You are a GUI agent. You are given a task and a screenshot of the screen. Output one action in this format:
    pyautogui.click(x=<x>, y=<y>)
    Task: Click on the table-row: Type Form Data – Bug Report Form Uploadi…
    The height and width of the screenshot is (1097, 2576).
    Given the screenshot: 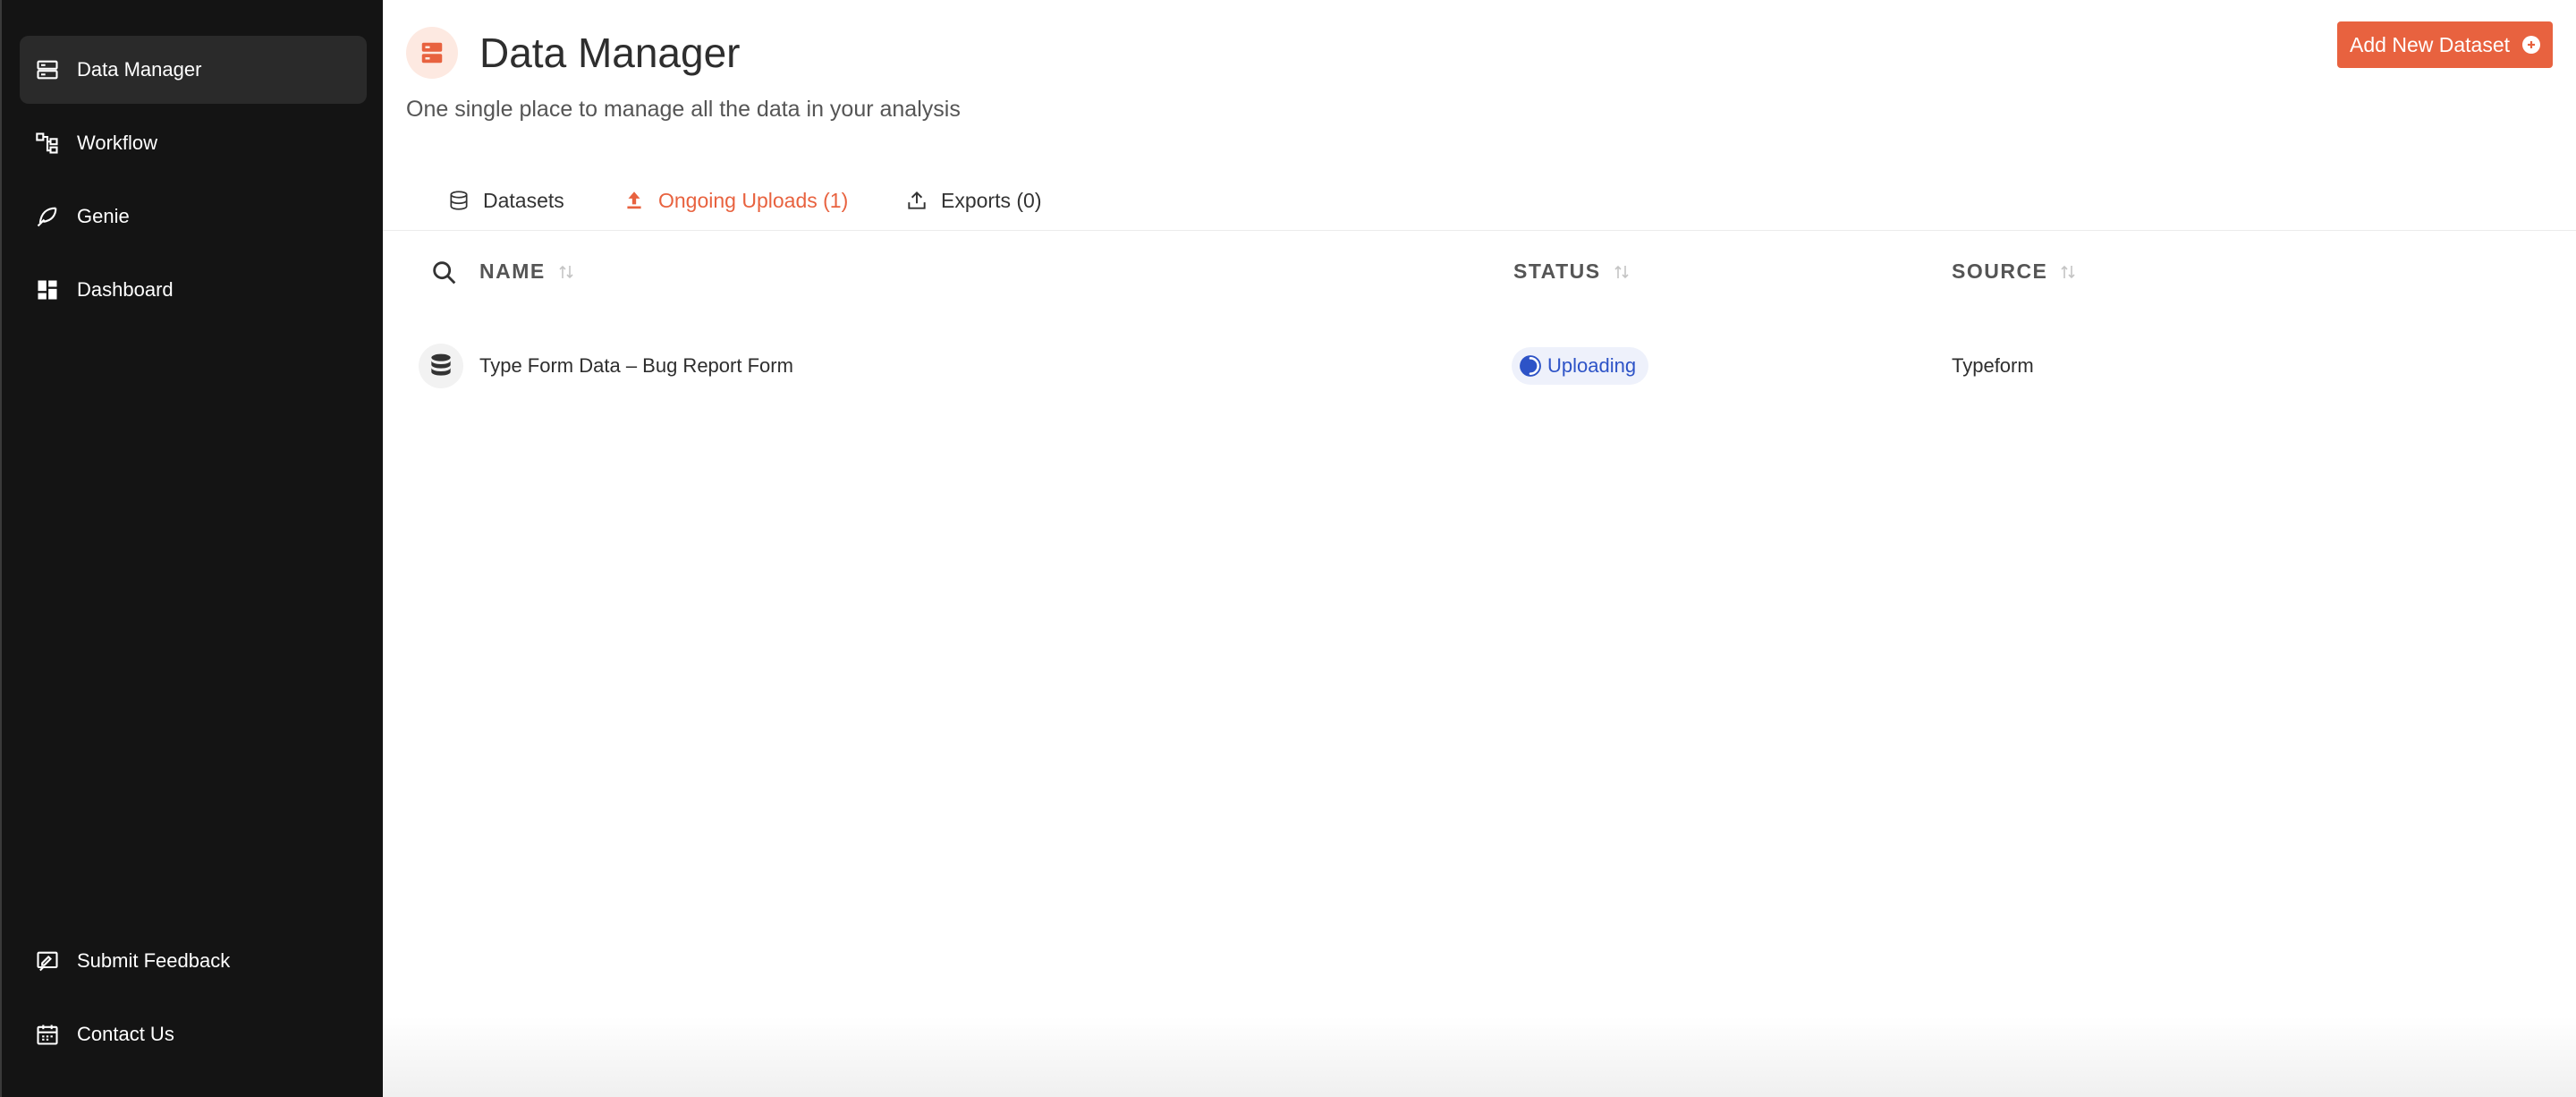 What is the action you would take?
    pyautogui.click(x=1479, y=365)
    